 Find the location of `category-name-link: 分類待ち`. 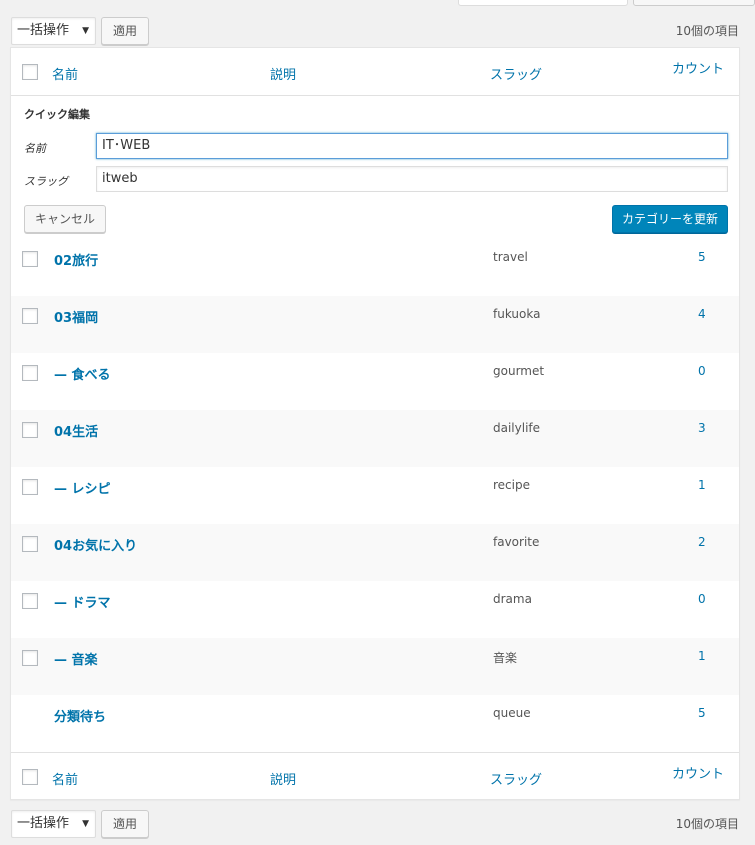

category-name-link: 分類待ち is located at coordinates (80, 715).